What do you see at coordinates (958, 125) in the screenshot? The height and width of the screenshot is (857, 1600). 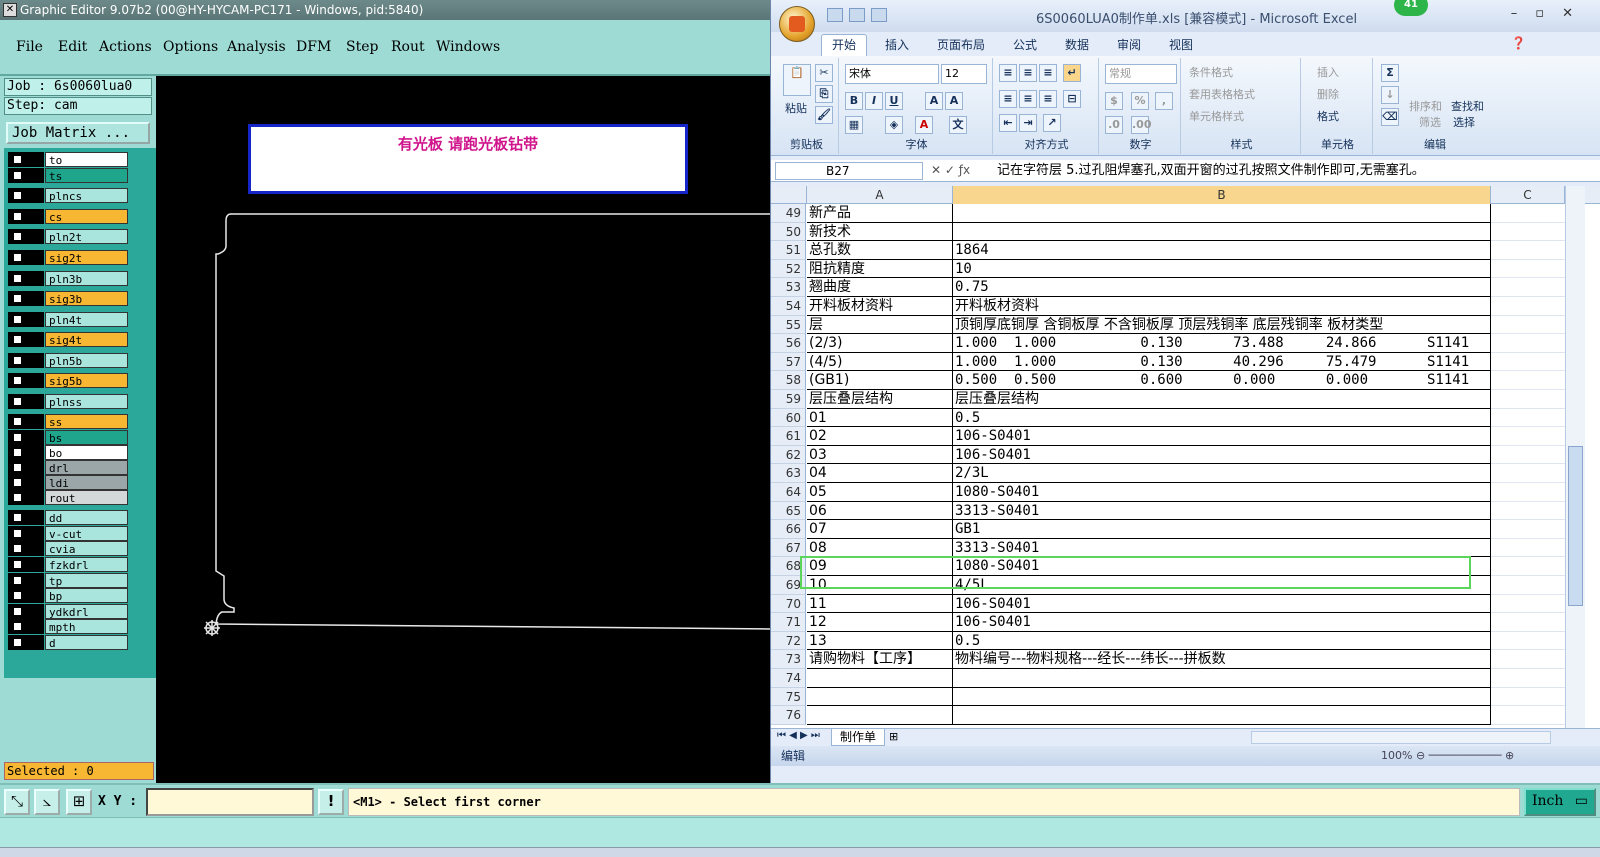 I see `phonetic-icon: 文` at bounding box center [958, 125].